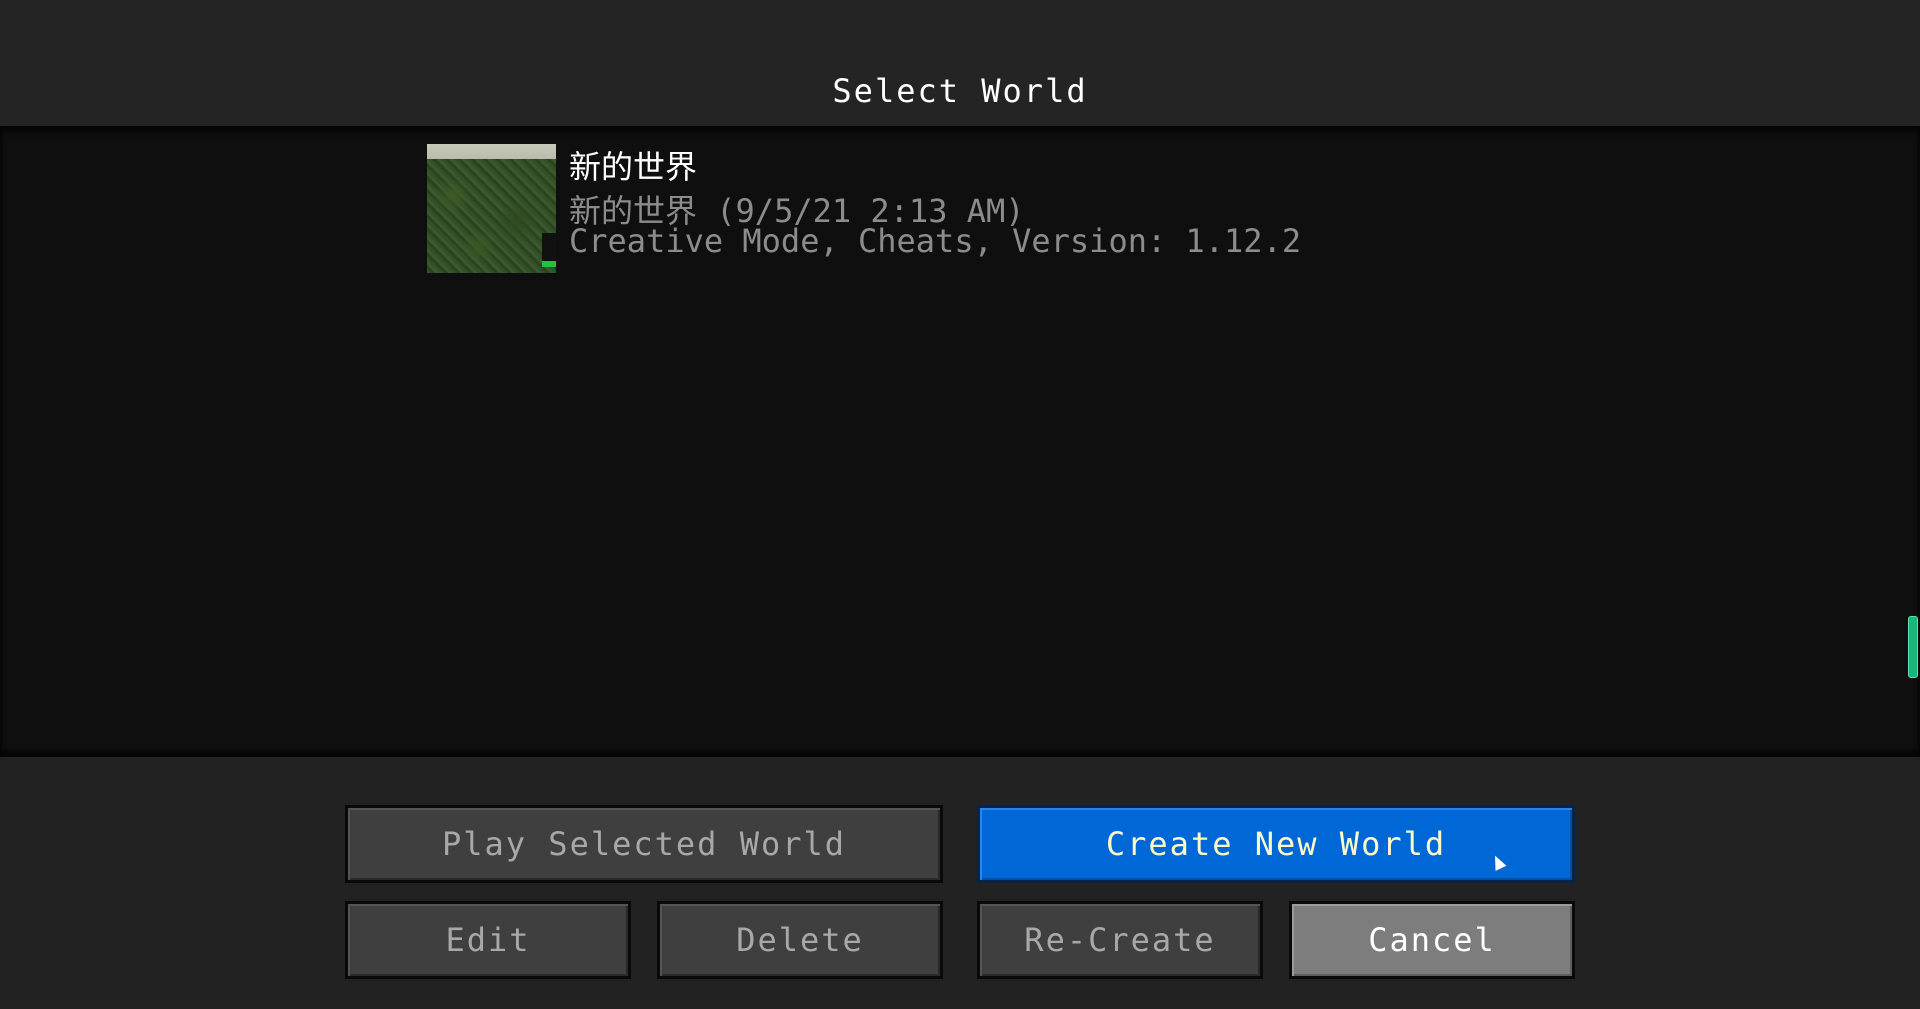  I want to click on thumbnail-figure, so click(549, 250).